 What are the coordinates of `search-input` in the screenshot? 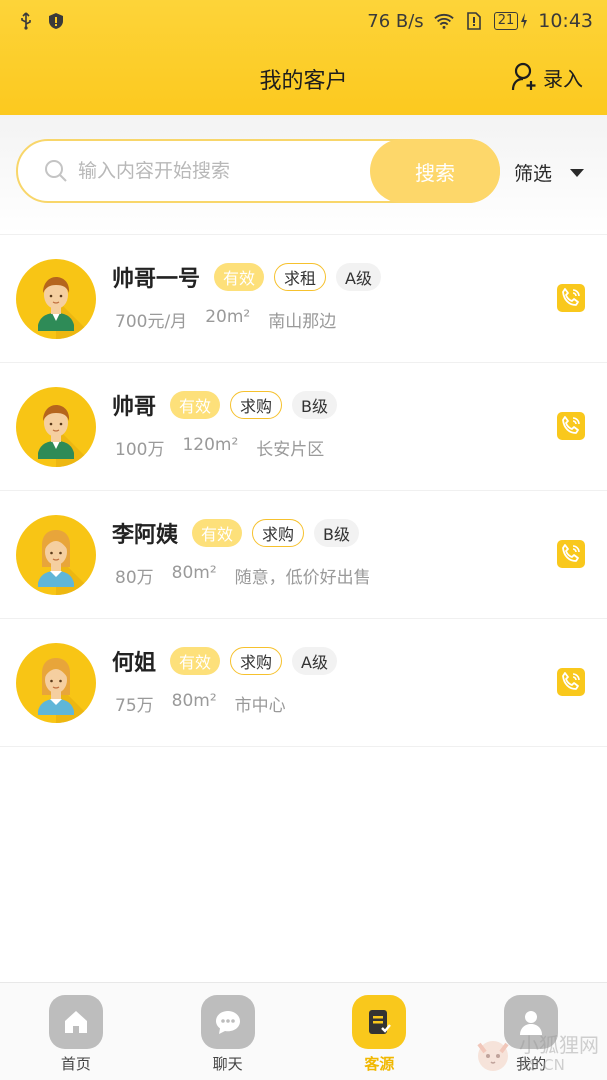 It's located at (218, 171).